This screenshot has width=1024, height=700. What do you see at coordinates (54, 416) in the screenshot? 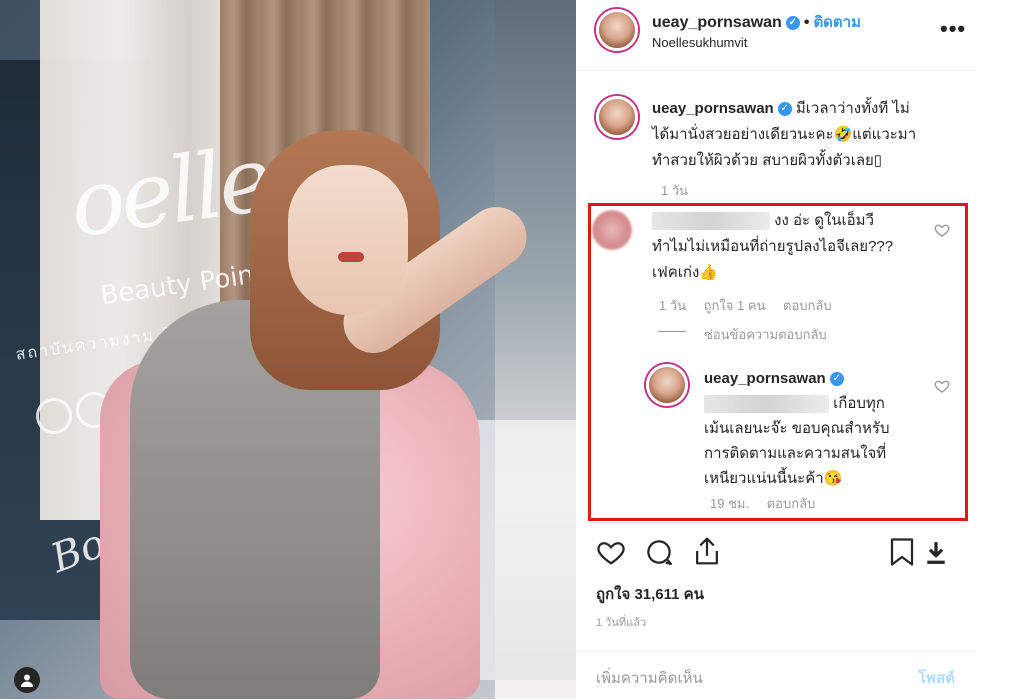
I see `instagram-icon` at bounding box center [54, 416].